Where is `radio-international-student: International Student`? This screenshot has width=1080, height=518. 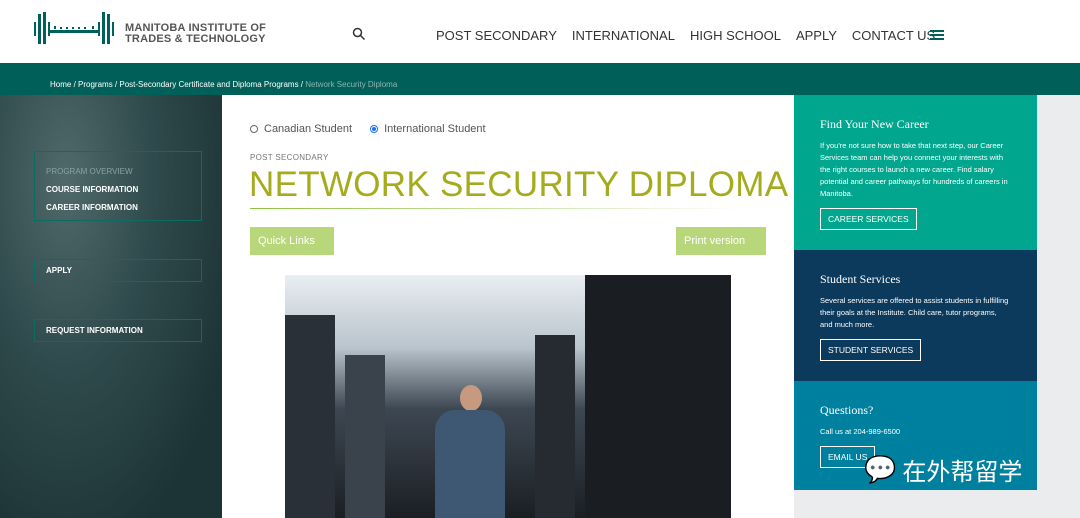
radio-international-student: International Student is located at coordinates (428, 129).